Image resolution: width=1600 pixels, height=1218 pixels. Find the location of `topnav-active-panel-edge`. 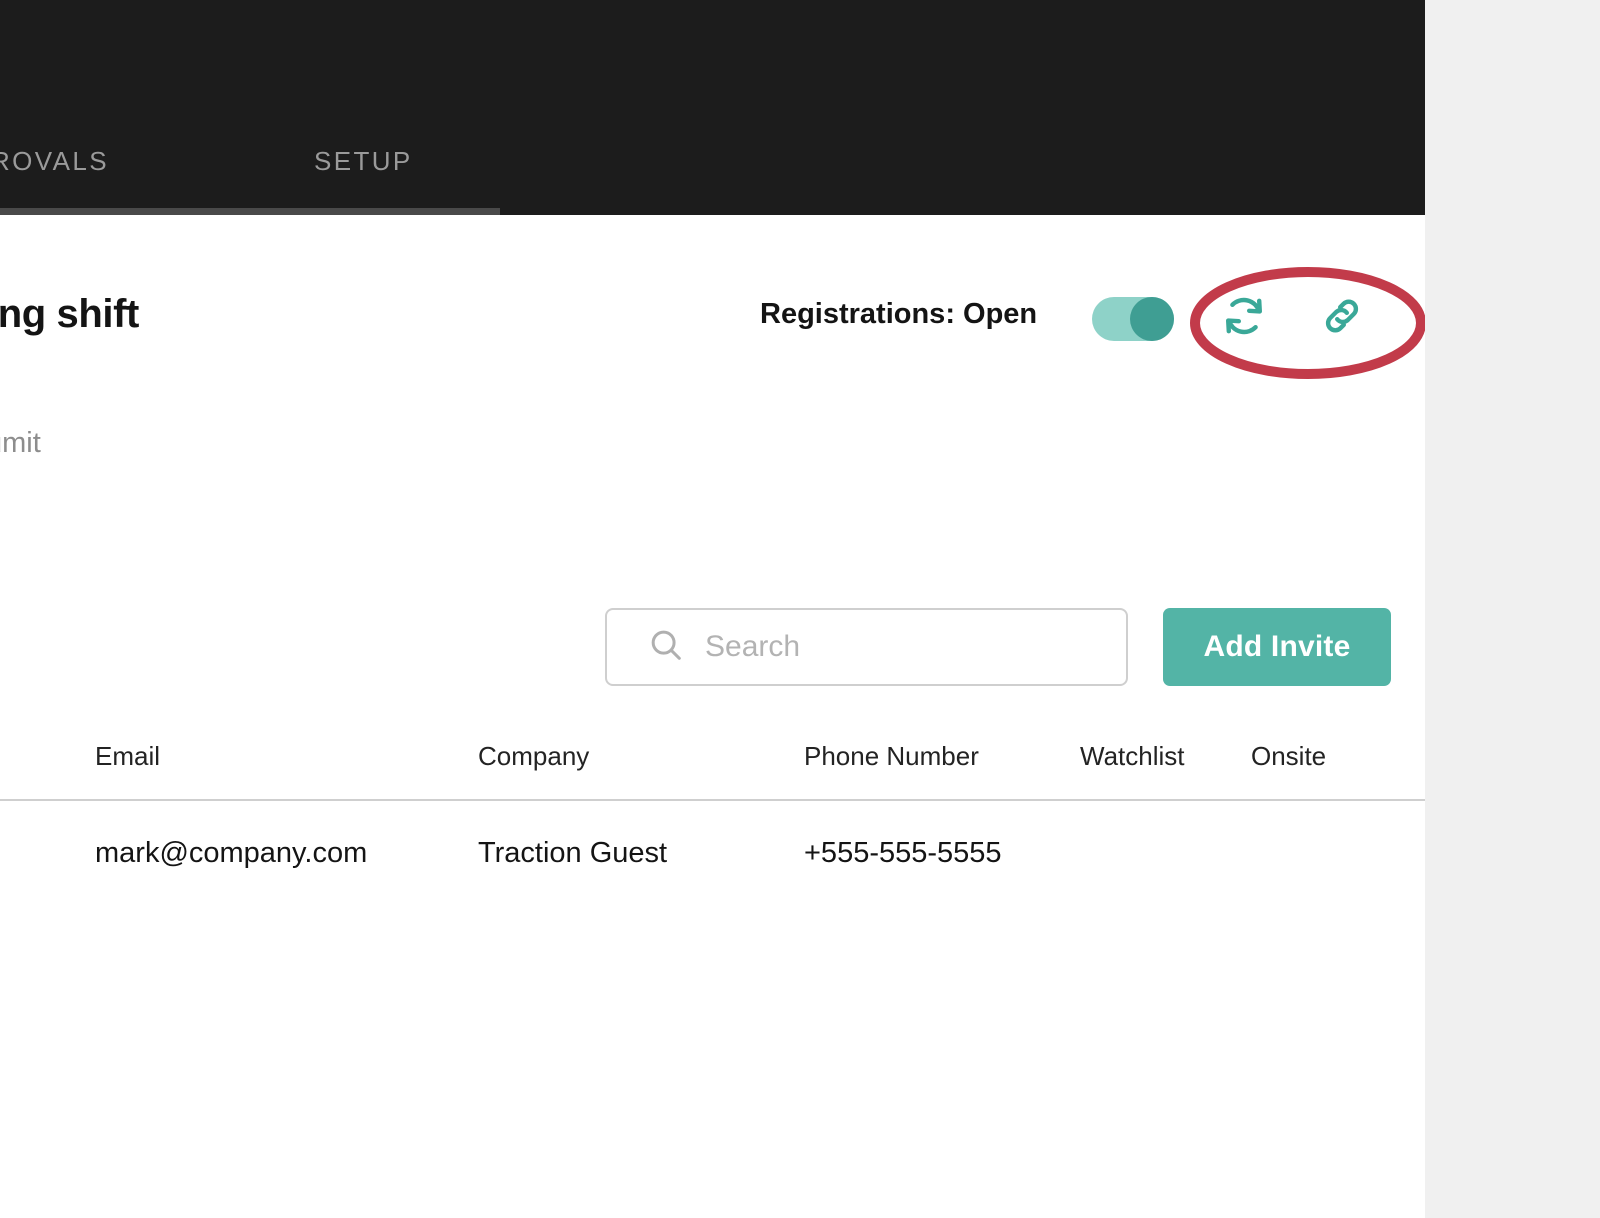

topnav-active-panel-edge is located at coordinates (250, 211).